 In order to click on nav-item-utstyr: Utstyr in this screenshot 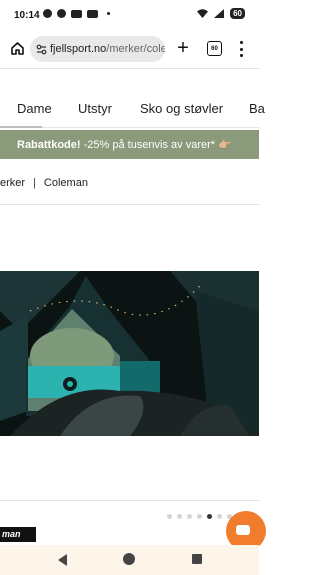, I will do `click(95, 108)`.